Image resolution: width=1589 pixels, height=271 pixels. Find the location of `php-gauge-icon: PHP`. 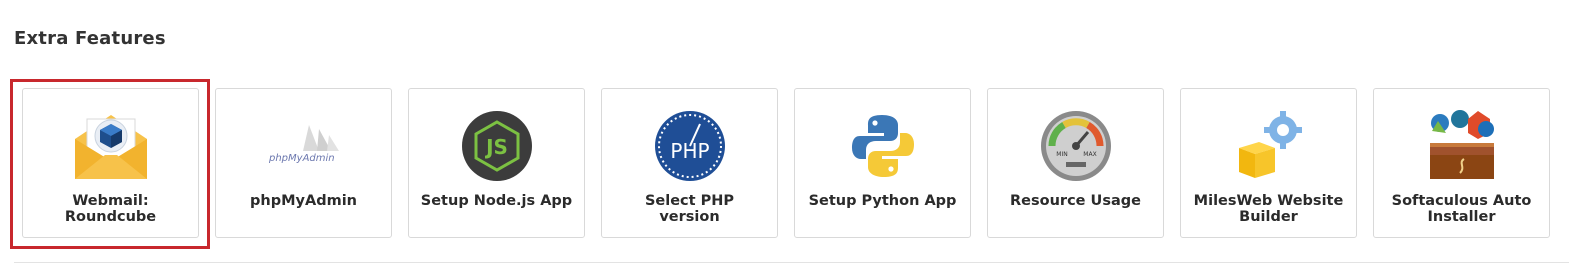

php-gauge-icon: PHP is located at coordinates (689, 146).